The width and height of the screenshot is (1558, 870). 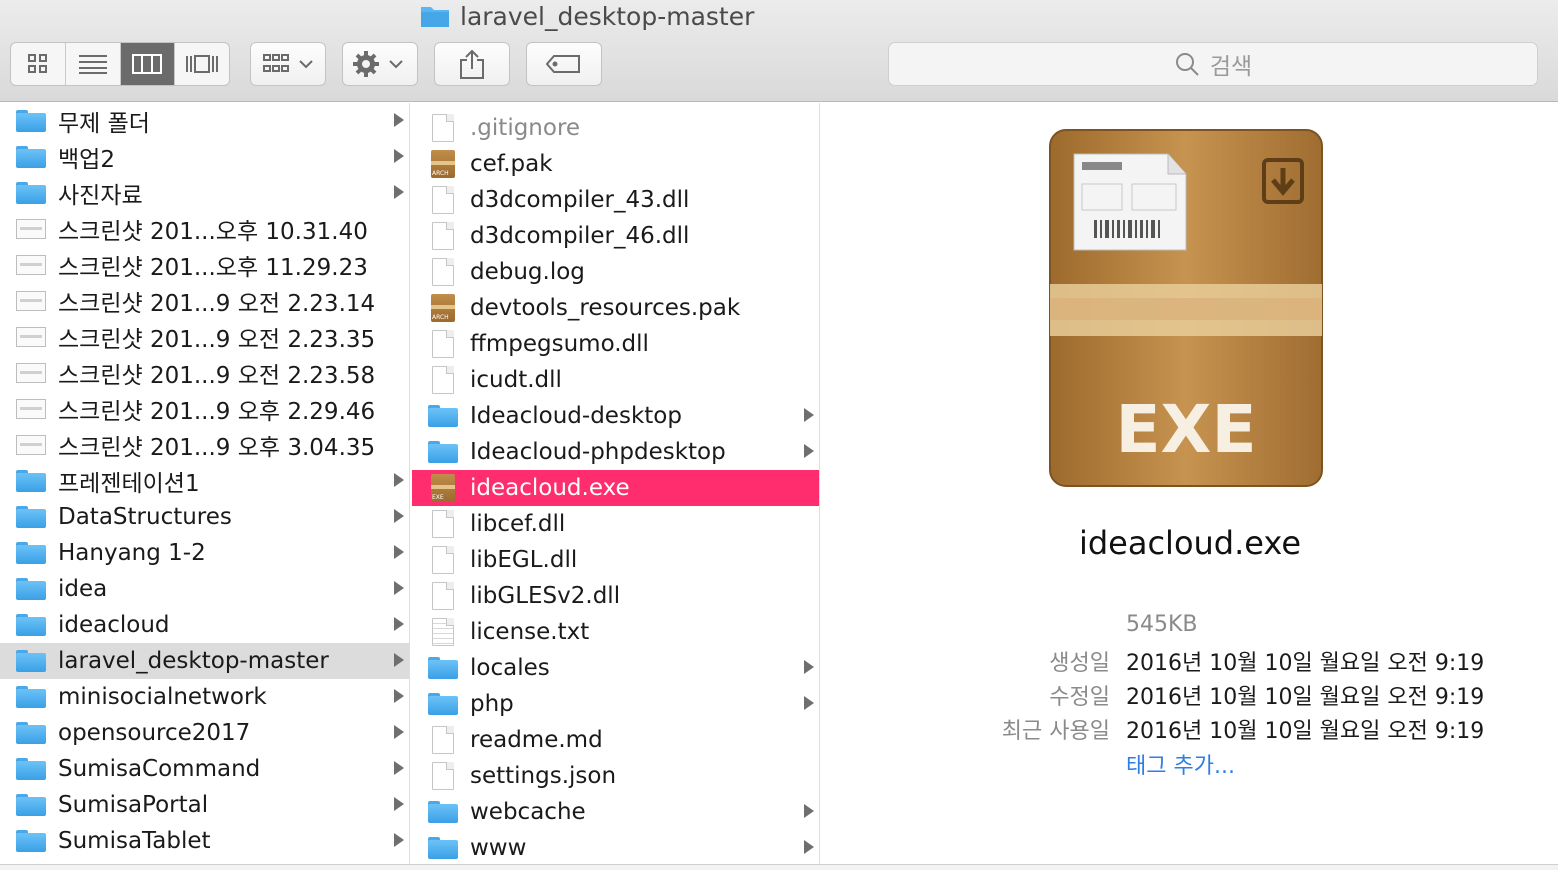 I want to click on file-row: libGLESv2.dll, so click(x=615, y=596).